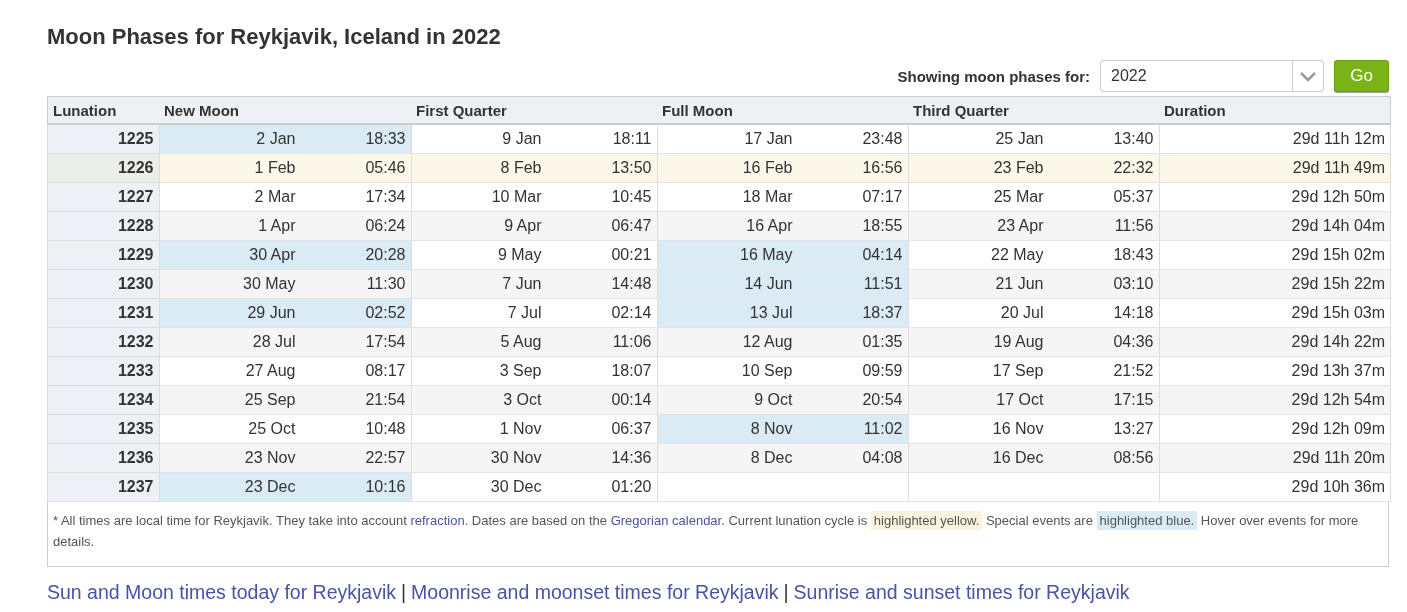  I want to click on phase-cell: 30 Nov 14:36, so click(534, 458).